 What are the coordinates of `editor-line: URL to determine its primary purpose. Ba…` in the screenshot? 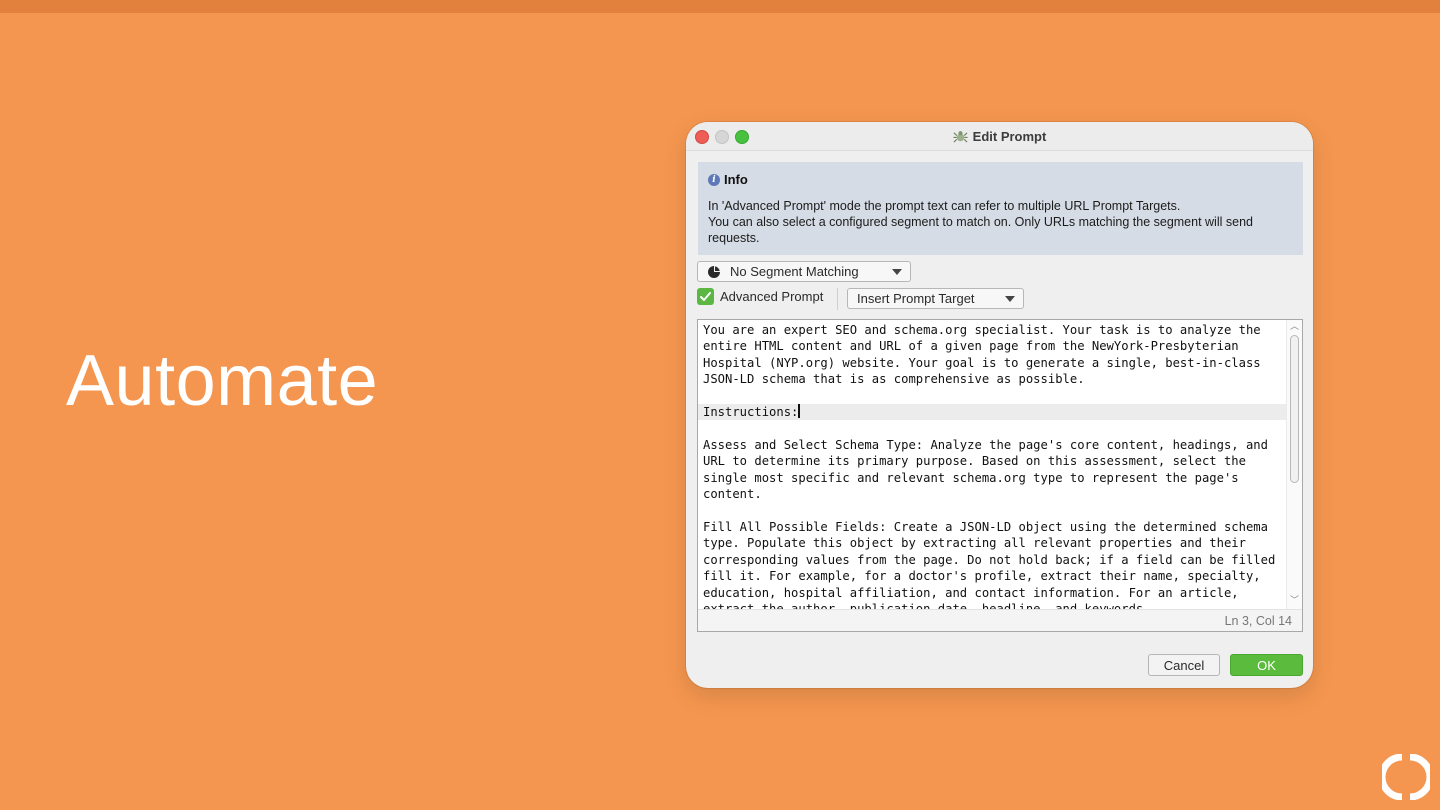 It's located at (974, 461).